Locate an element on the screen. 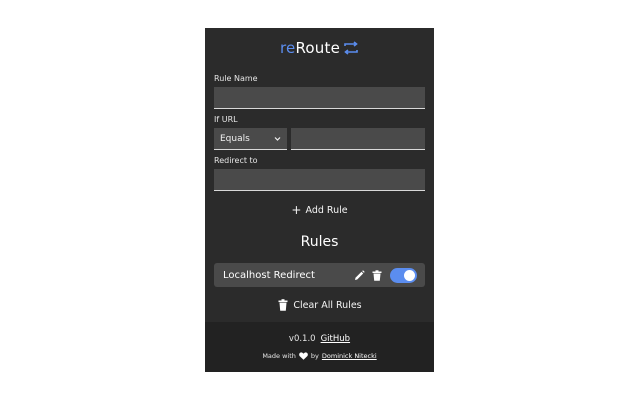 This screenshot has width=640, height=400. by-text: by is located at coordinates (314, 356).